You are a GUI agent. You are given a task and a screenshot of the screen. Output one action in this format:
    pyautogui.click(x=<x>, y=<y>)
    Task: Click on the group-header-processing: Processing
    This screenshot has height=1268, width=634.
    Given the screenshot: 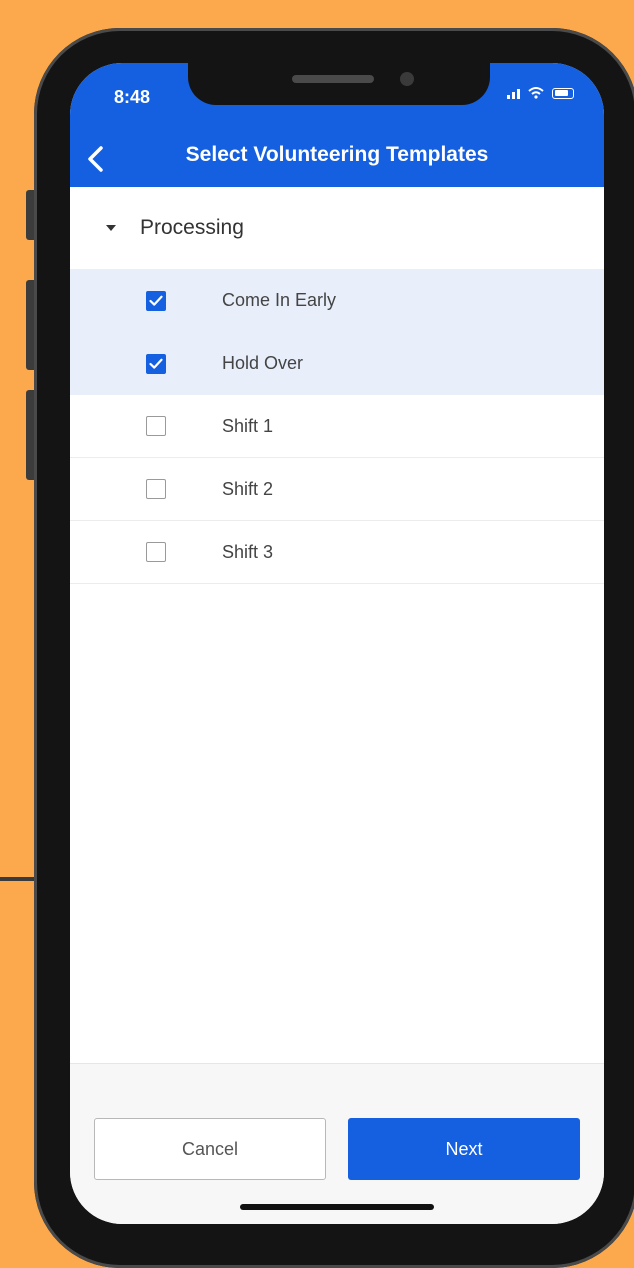 What is the action you would take?
    pyautogui.click(x=337, y=228)
    